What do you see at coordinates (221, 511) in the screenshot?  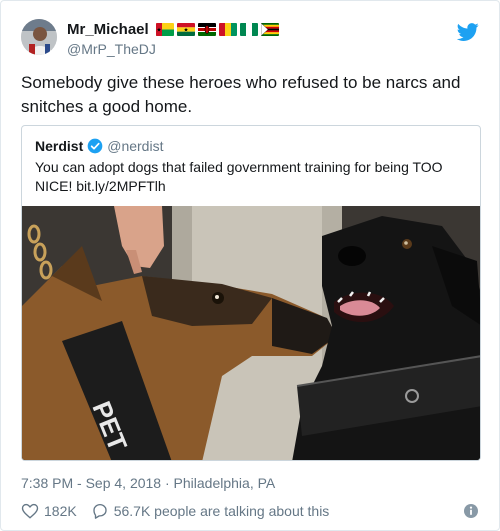 I see `conversation-count: 56.7K people are talking about this` at bounding box center [221, 511].